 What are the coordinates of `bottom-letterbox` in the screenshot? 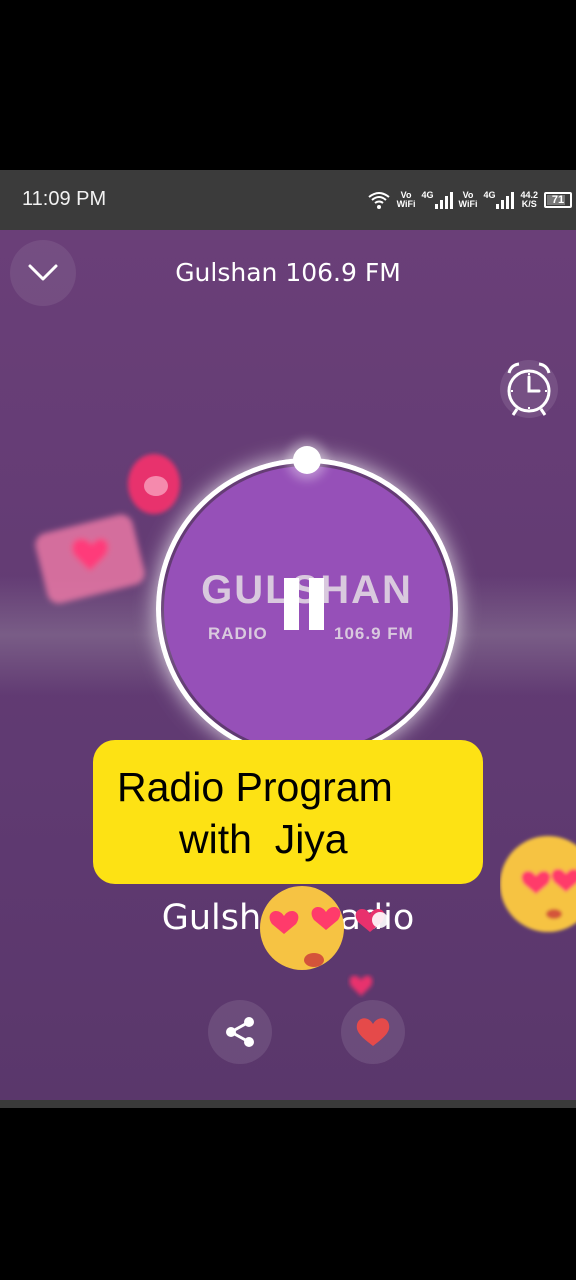 It's located at (288, 1194).